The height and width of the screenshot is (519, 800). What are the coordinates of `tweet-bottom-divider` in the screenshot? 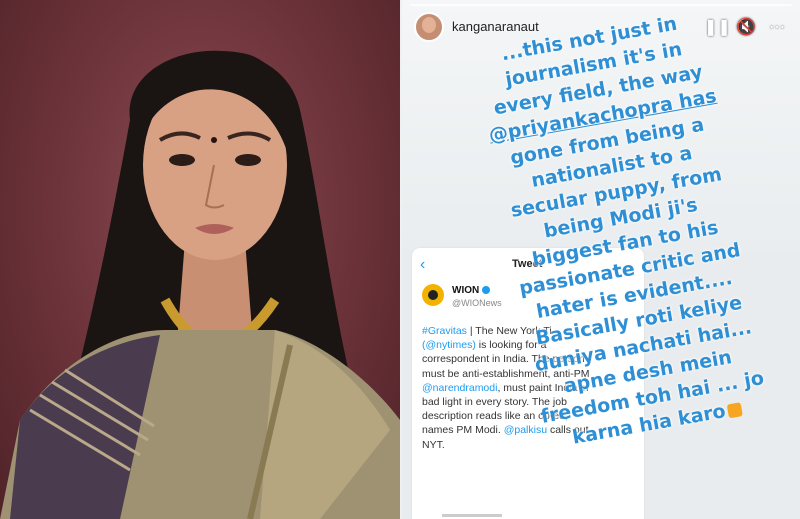 It's located at (472, 515).